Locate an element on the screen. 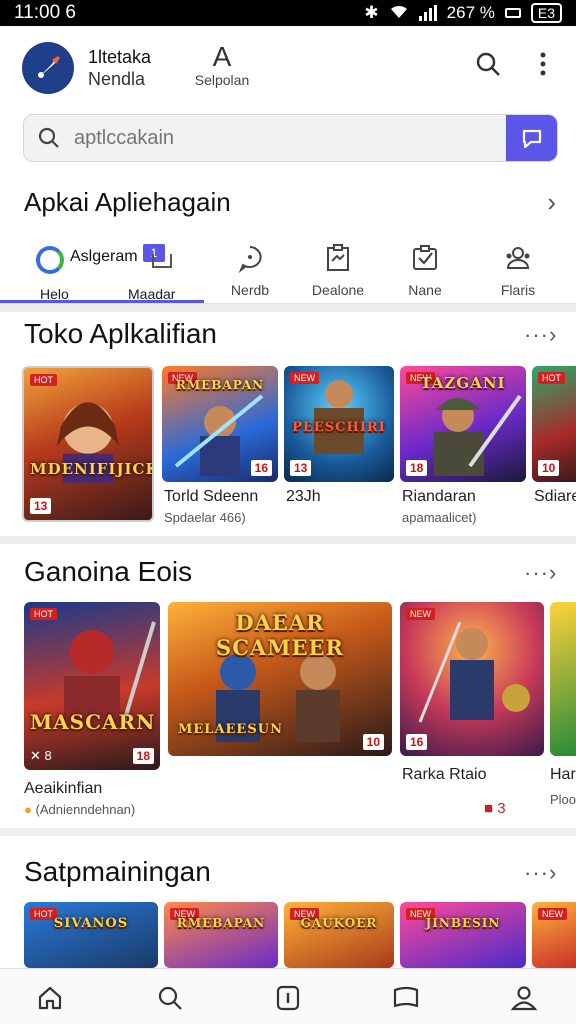  cover-title: PEESCHIRI is located at coordinates (339, 427).